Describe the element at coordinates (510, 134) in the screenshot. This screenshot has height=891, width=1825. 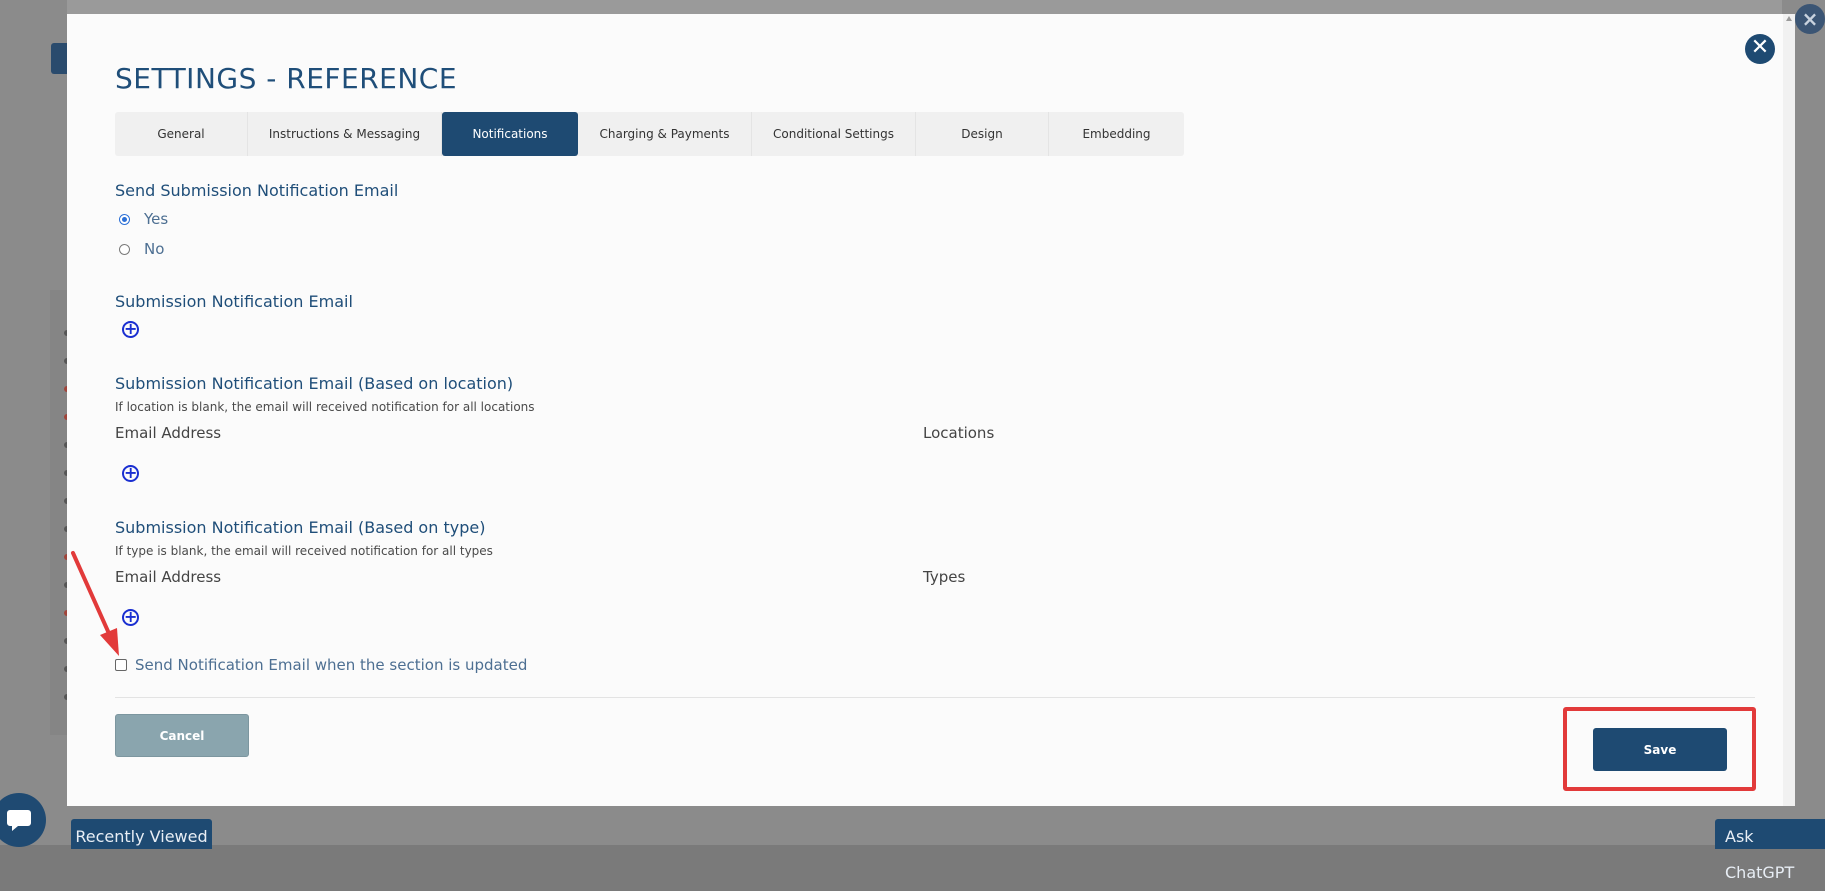
I see `tab-notifications: Notifications` at that location.